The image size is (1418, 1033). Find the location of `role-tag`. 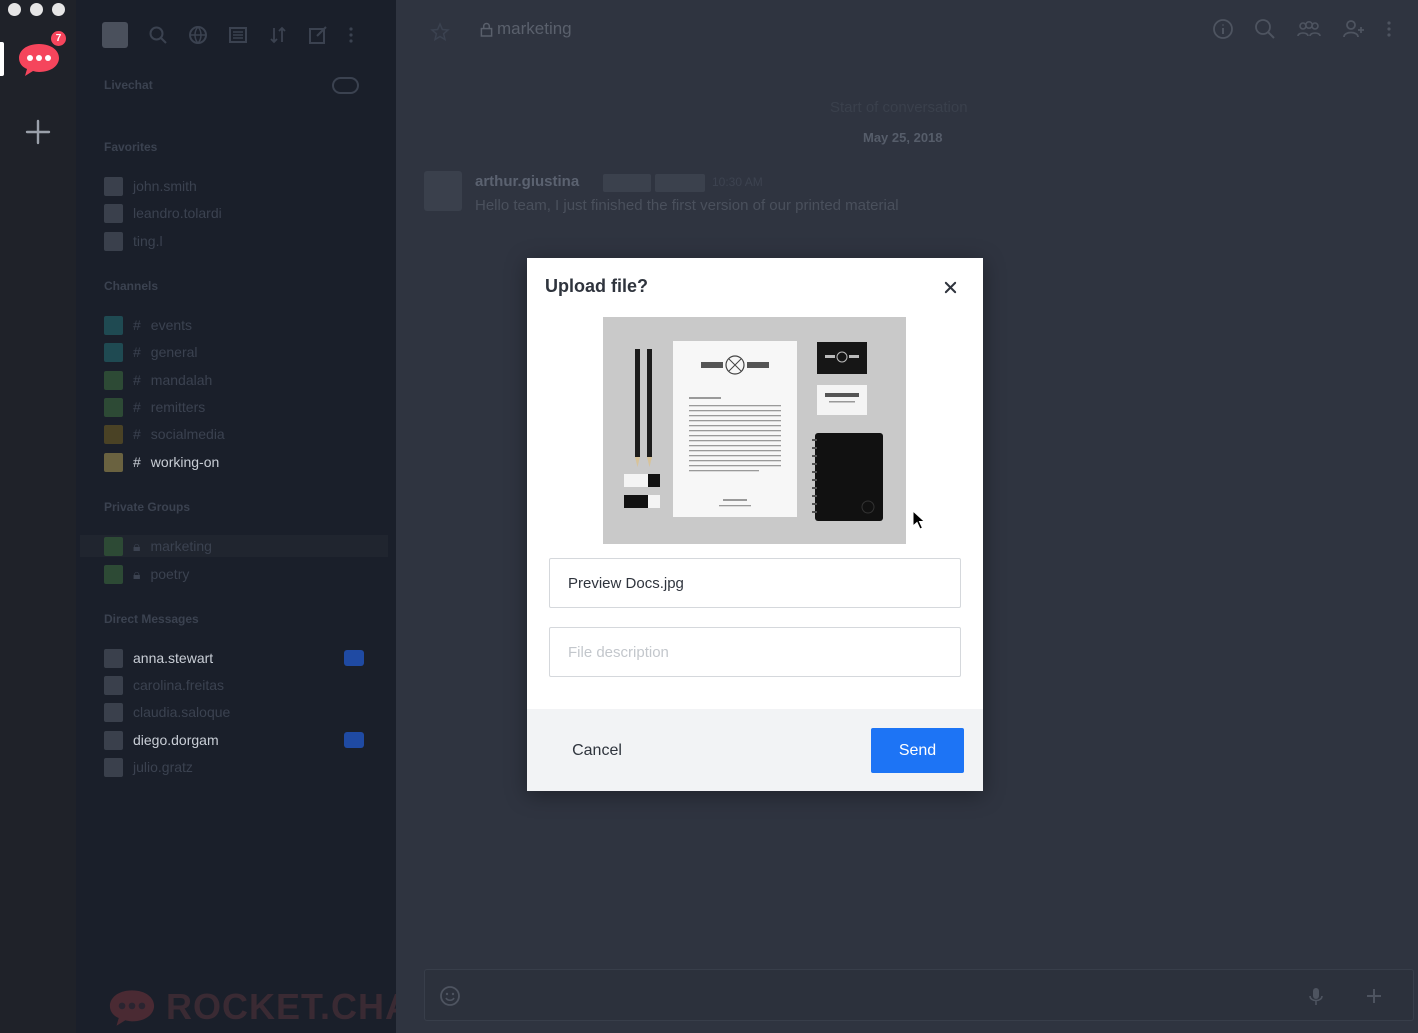

role-tag is located at coordinates (680, 183).